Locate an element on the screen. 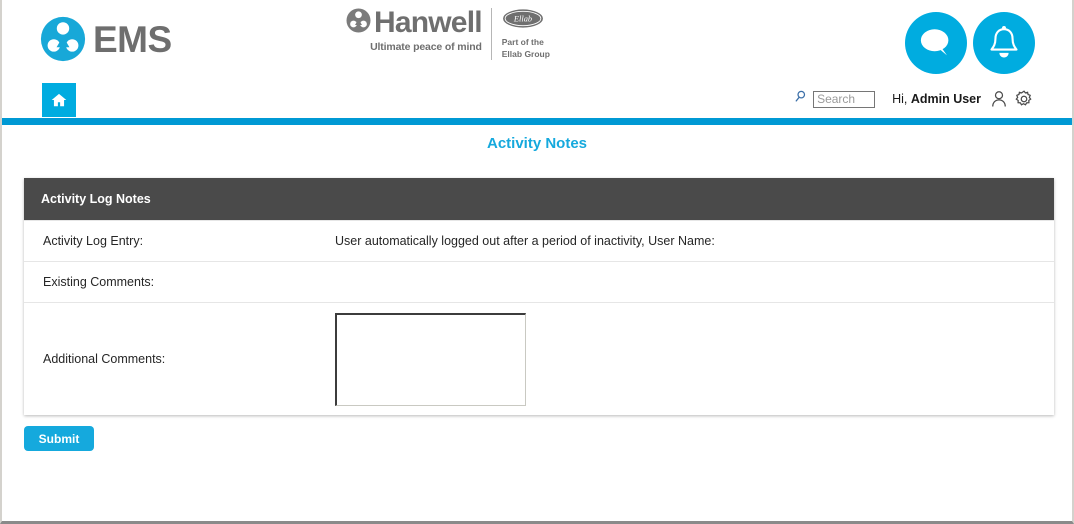 This screenshot has width=1074, height=524. user-toolbar: Hi, Admin User is located at coordinates (914, 99).